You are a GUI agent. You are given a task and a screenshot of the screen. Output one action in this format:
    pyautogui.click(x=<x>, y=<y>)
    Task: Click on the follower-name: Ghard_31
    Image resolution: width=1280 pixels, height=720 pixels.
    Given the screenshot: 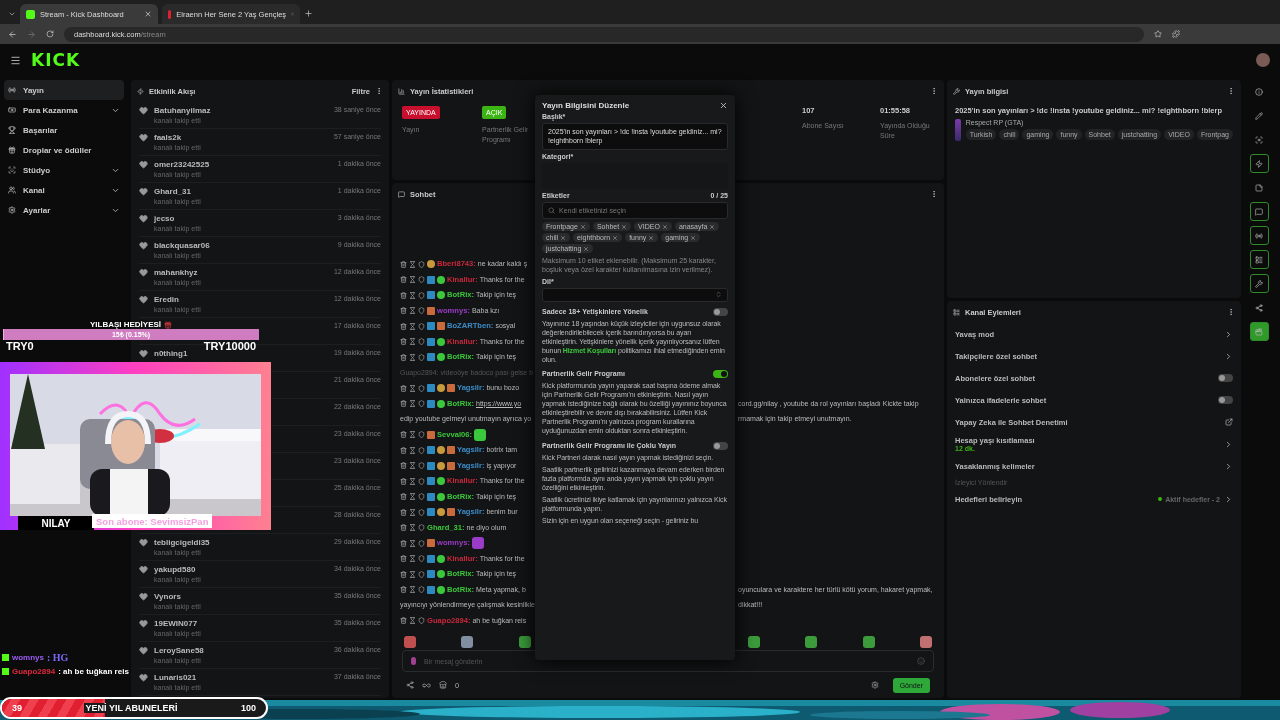 What is the action you would take?
    pyautogui.click(x=177, y=191)
    